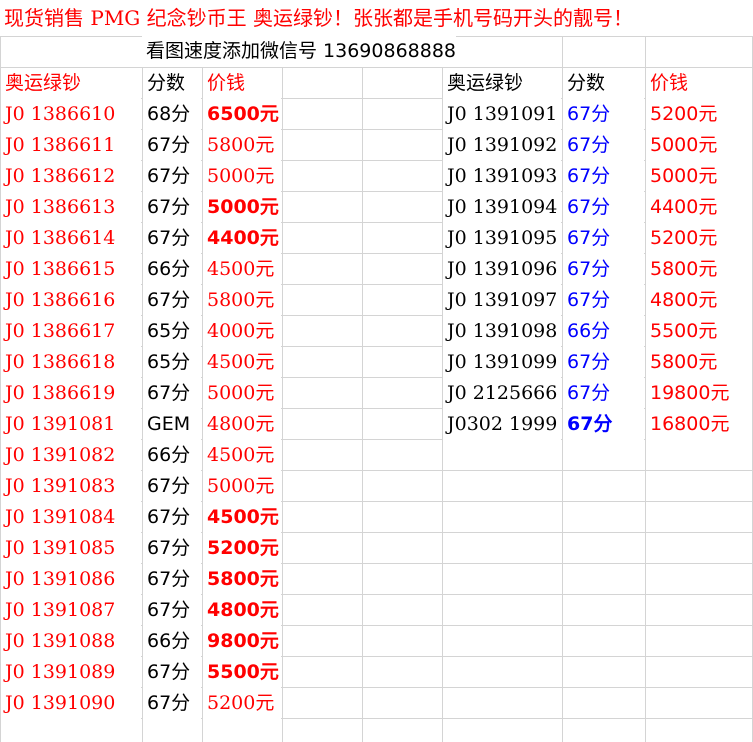 The height and width of the screenshot is (742, 753). What do you see at coordinates (502, 331) in the screenshot?
I see `right-row-serial: J0 1391098` at bounding box center [502, 331].